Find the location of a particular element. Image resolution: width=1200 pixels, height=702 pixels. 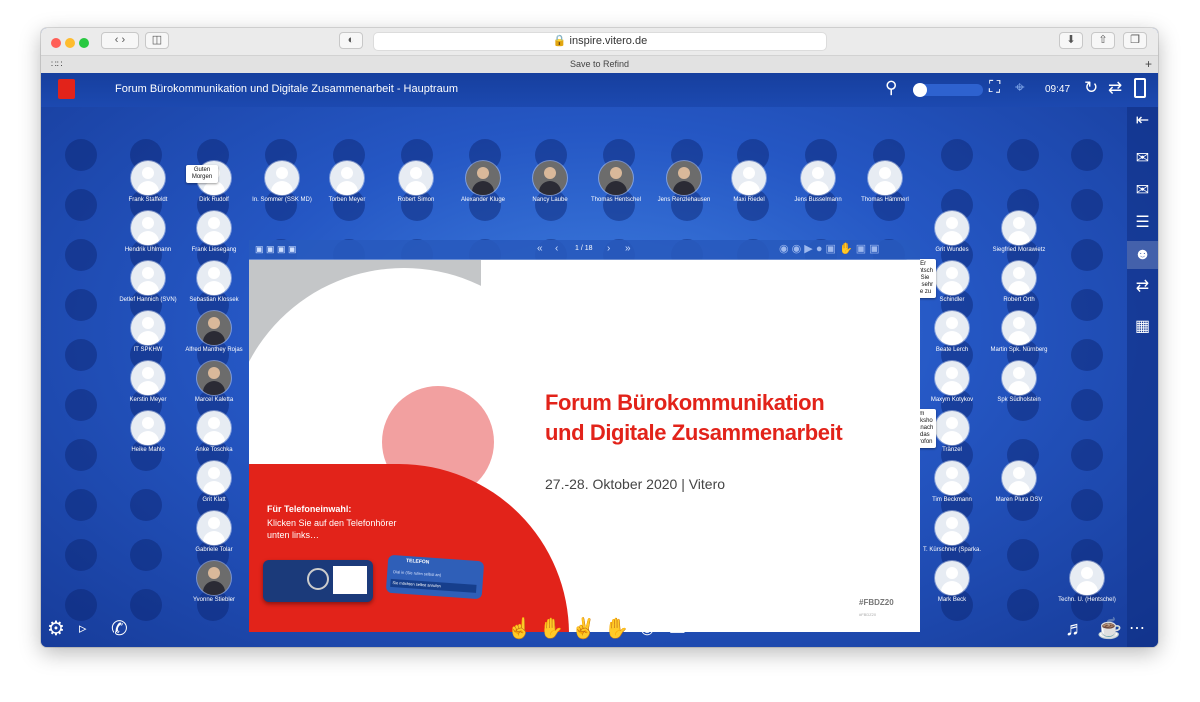

collapse-panel-icon: ⇤ is located at coordinates (1142, 121).